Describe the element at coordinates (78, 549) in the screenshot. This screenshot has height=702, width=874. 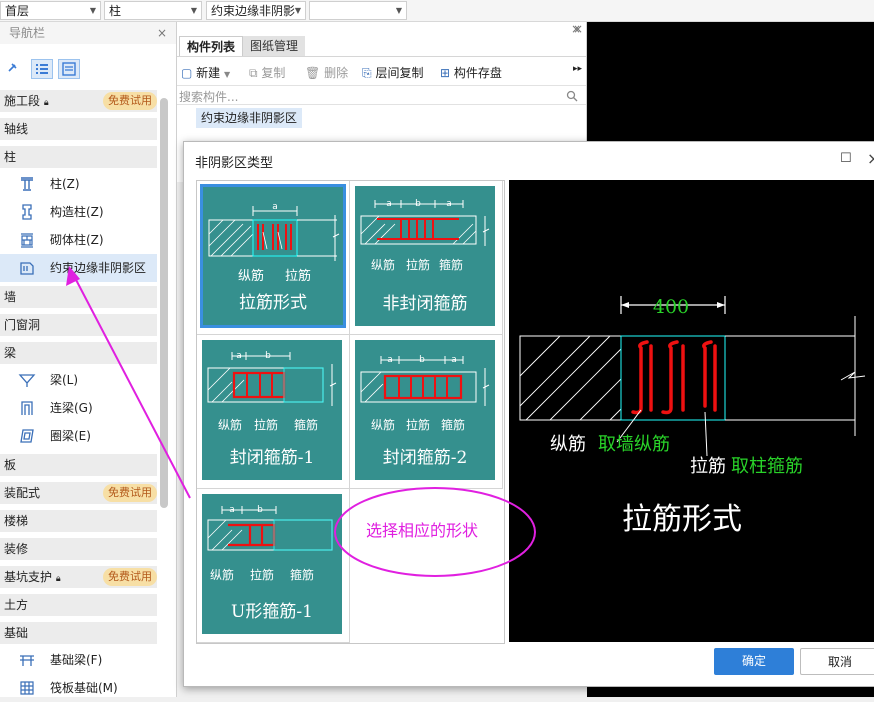
I see `nav-cat-zx2: 装修` at that location.